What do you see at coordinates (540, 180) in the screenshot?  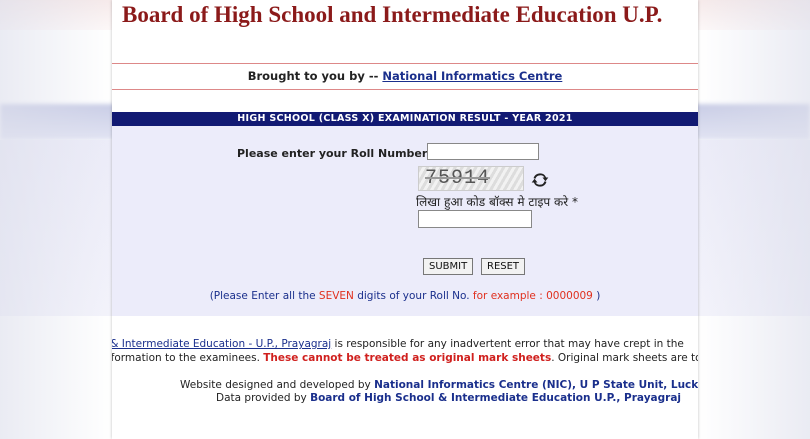 I see `refresh-icon` at bounding box center [540, 180].